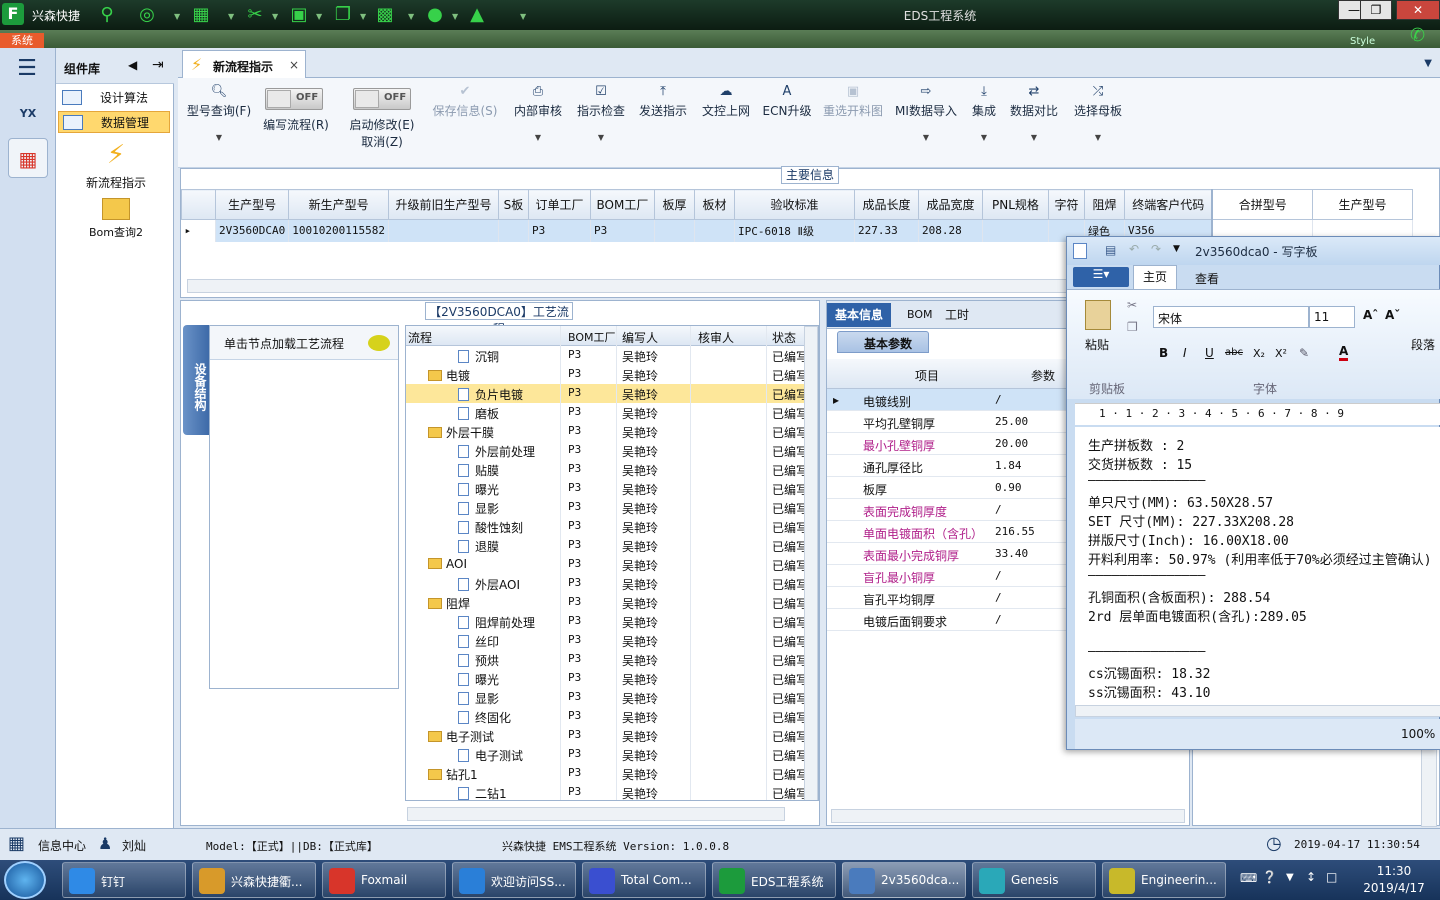 The width and height of the screenshot is (1440, 900). What do you see at coordinates (716, 337) in the screenshot?
I see `column-header: 核审人` at bounding box center [716, 337].